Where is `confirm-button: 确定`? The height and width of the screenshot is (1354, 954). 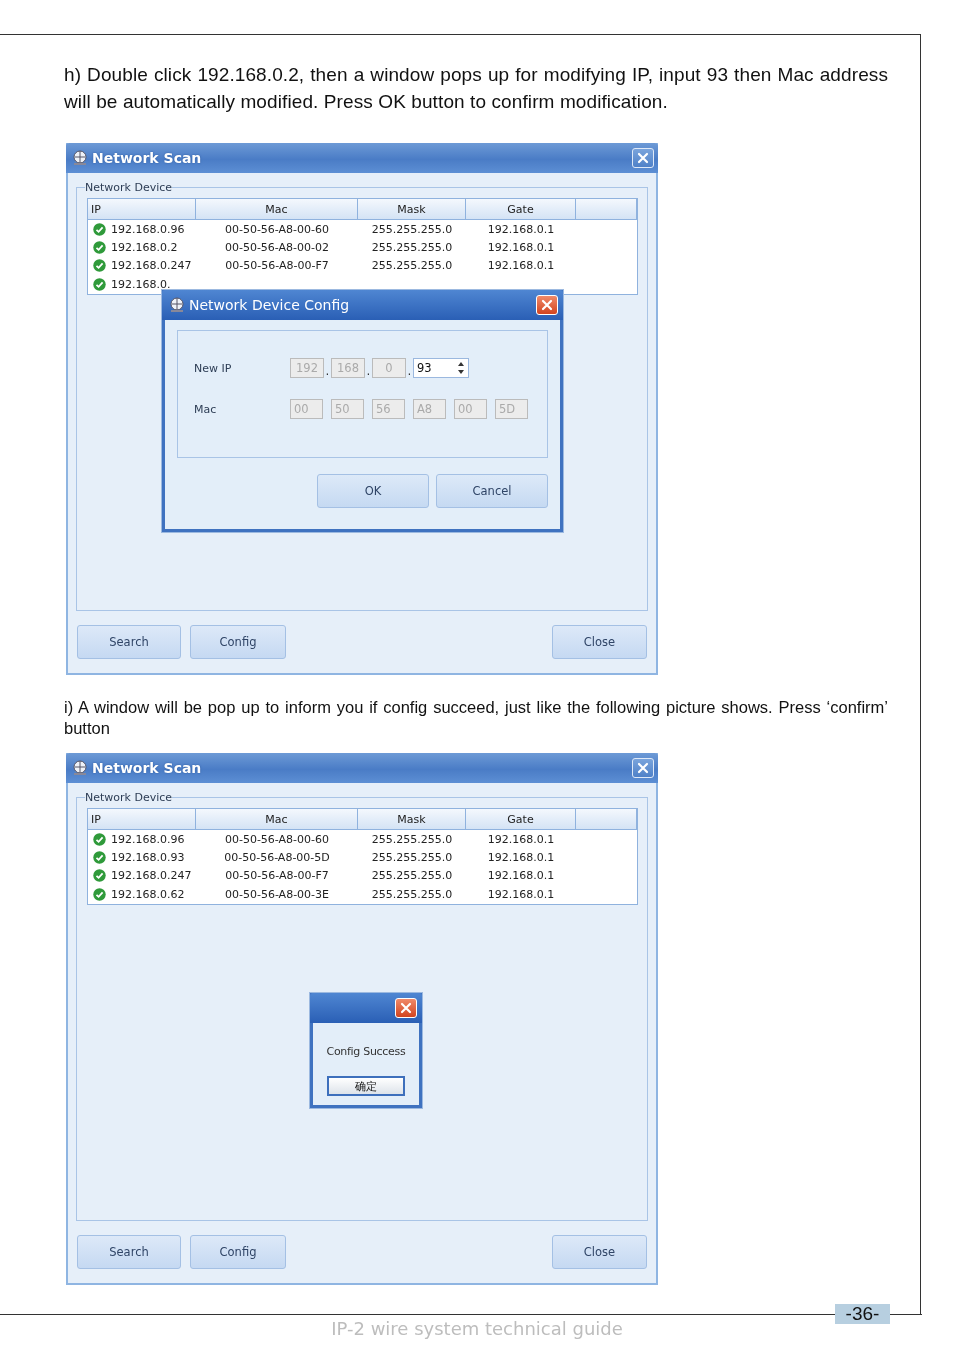
confirm-button: 确定 is located at coordinates (366, 1086).